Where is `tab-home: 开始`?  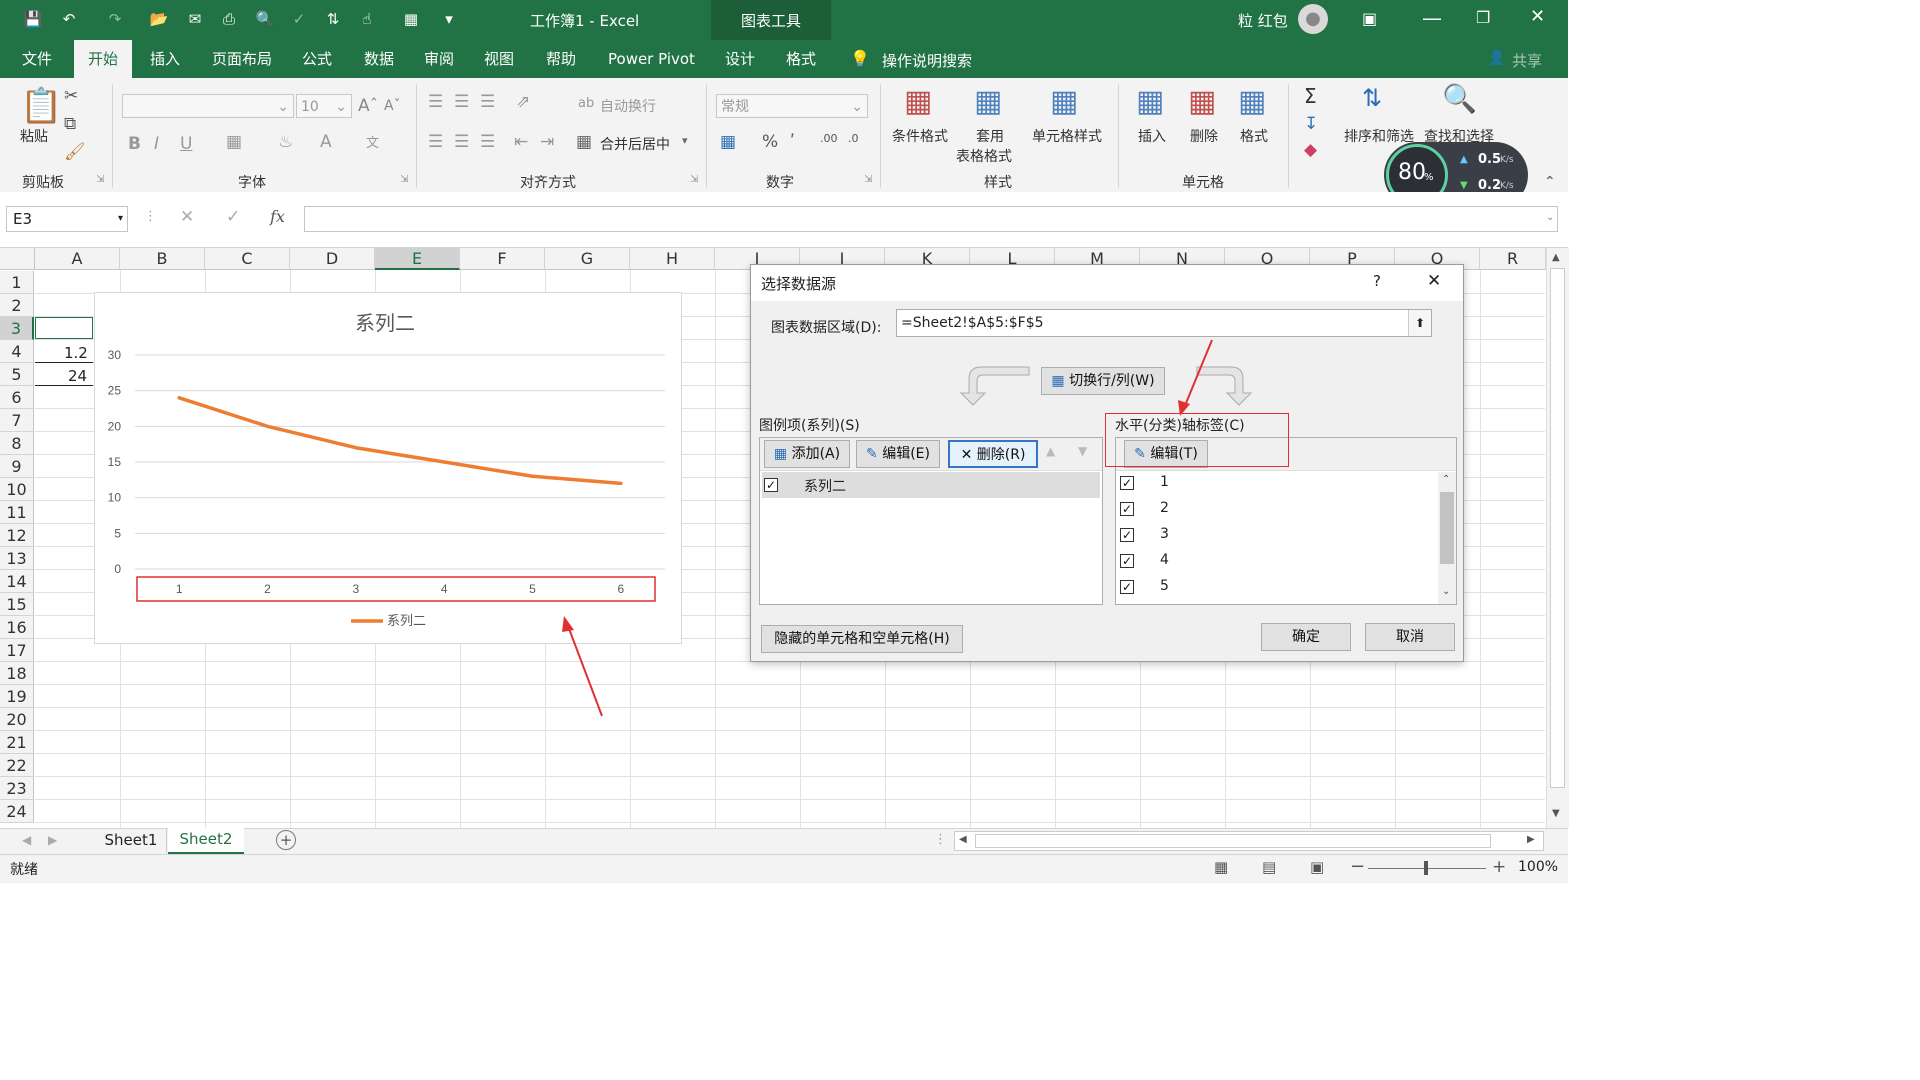
tab-home: 开始 is located at coordinates (103, 59).